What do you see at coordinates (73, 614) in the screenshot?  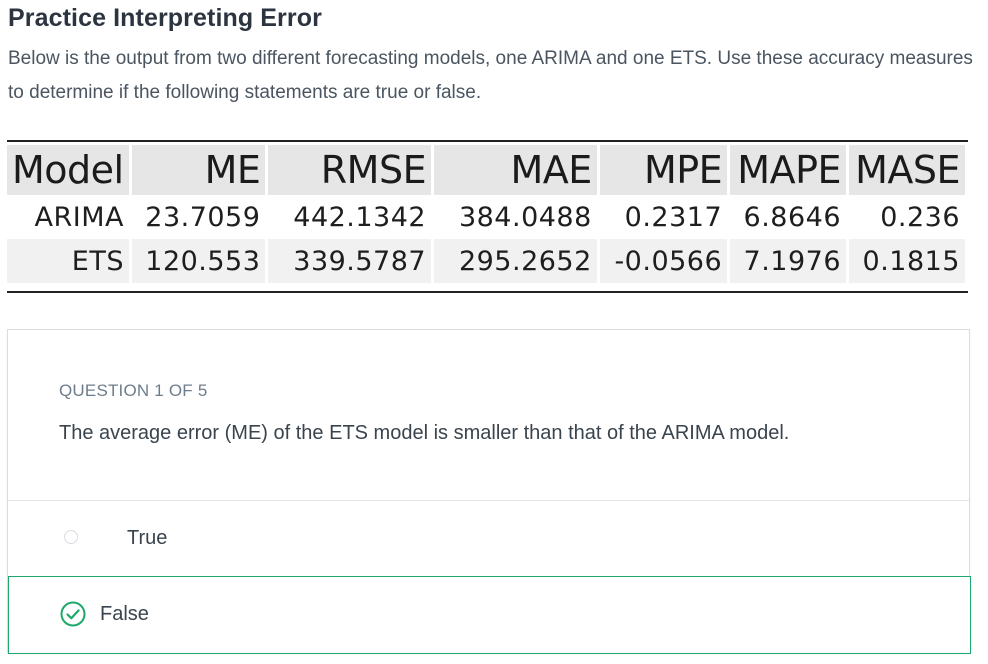 I see `check-circle-icon` at bounding box center [73, 614].